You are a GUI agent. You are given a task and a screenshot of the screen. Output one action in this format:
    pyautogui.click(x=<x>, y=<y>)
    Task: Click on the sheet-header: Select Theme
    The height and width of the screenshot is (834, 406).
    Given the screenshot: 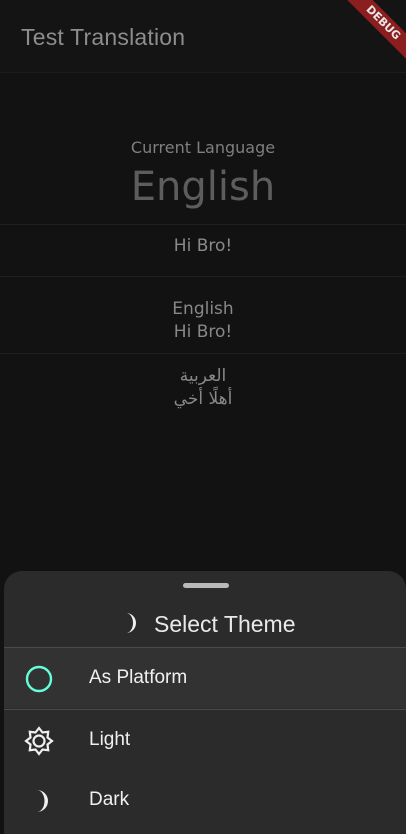 What is the action you would take?
    pyautogui.click(x=205, y=625)
    